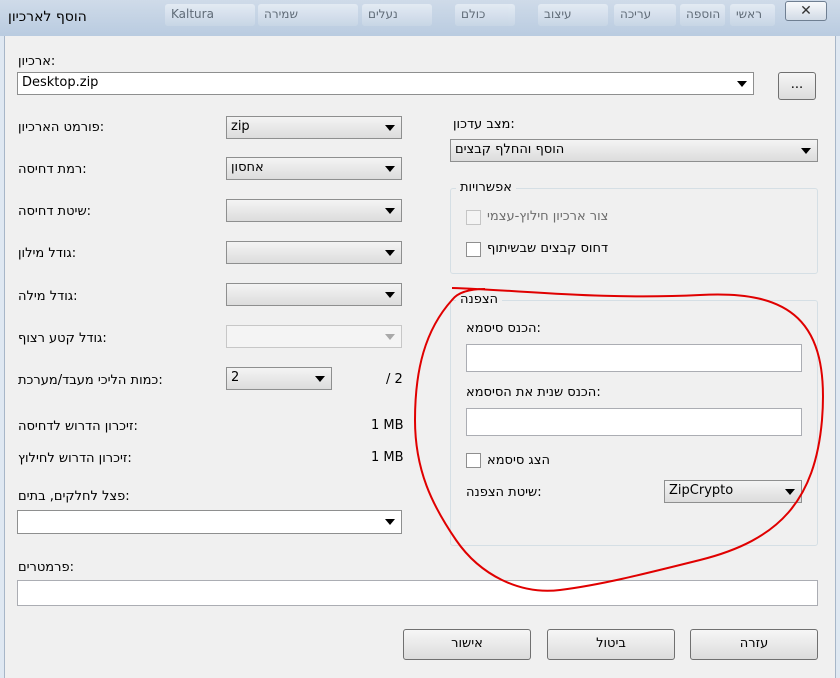  I want to click on help-button: עזרה, so click(754, 644).